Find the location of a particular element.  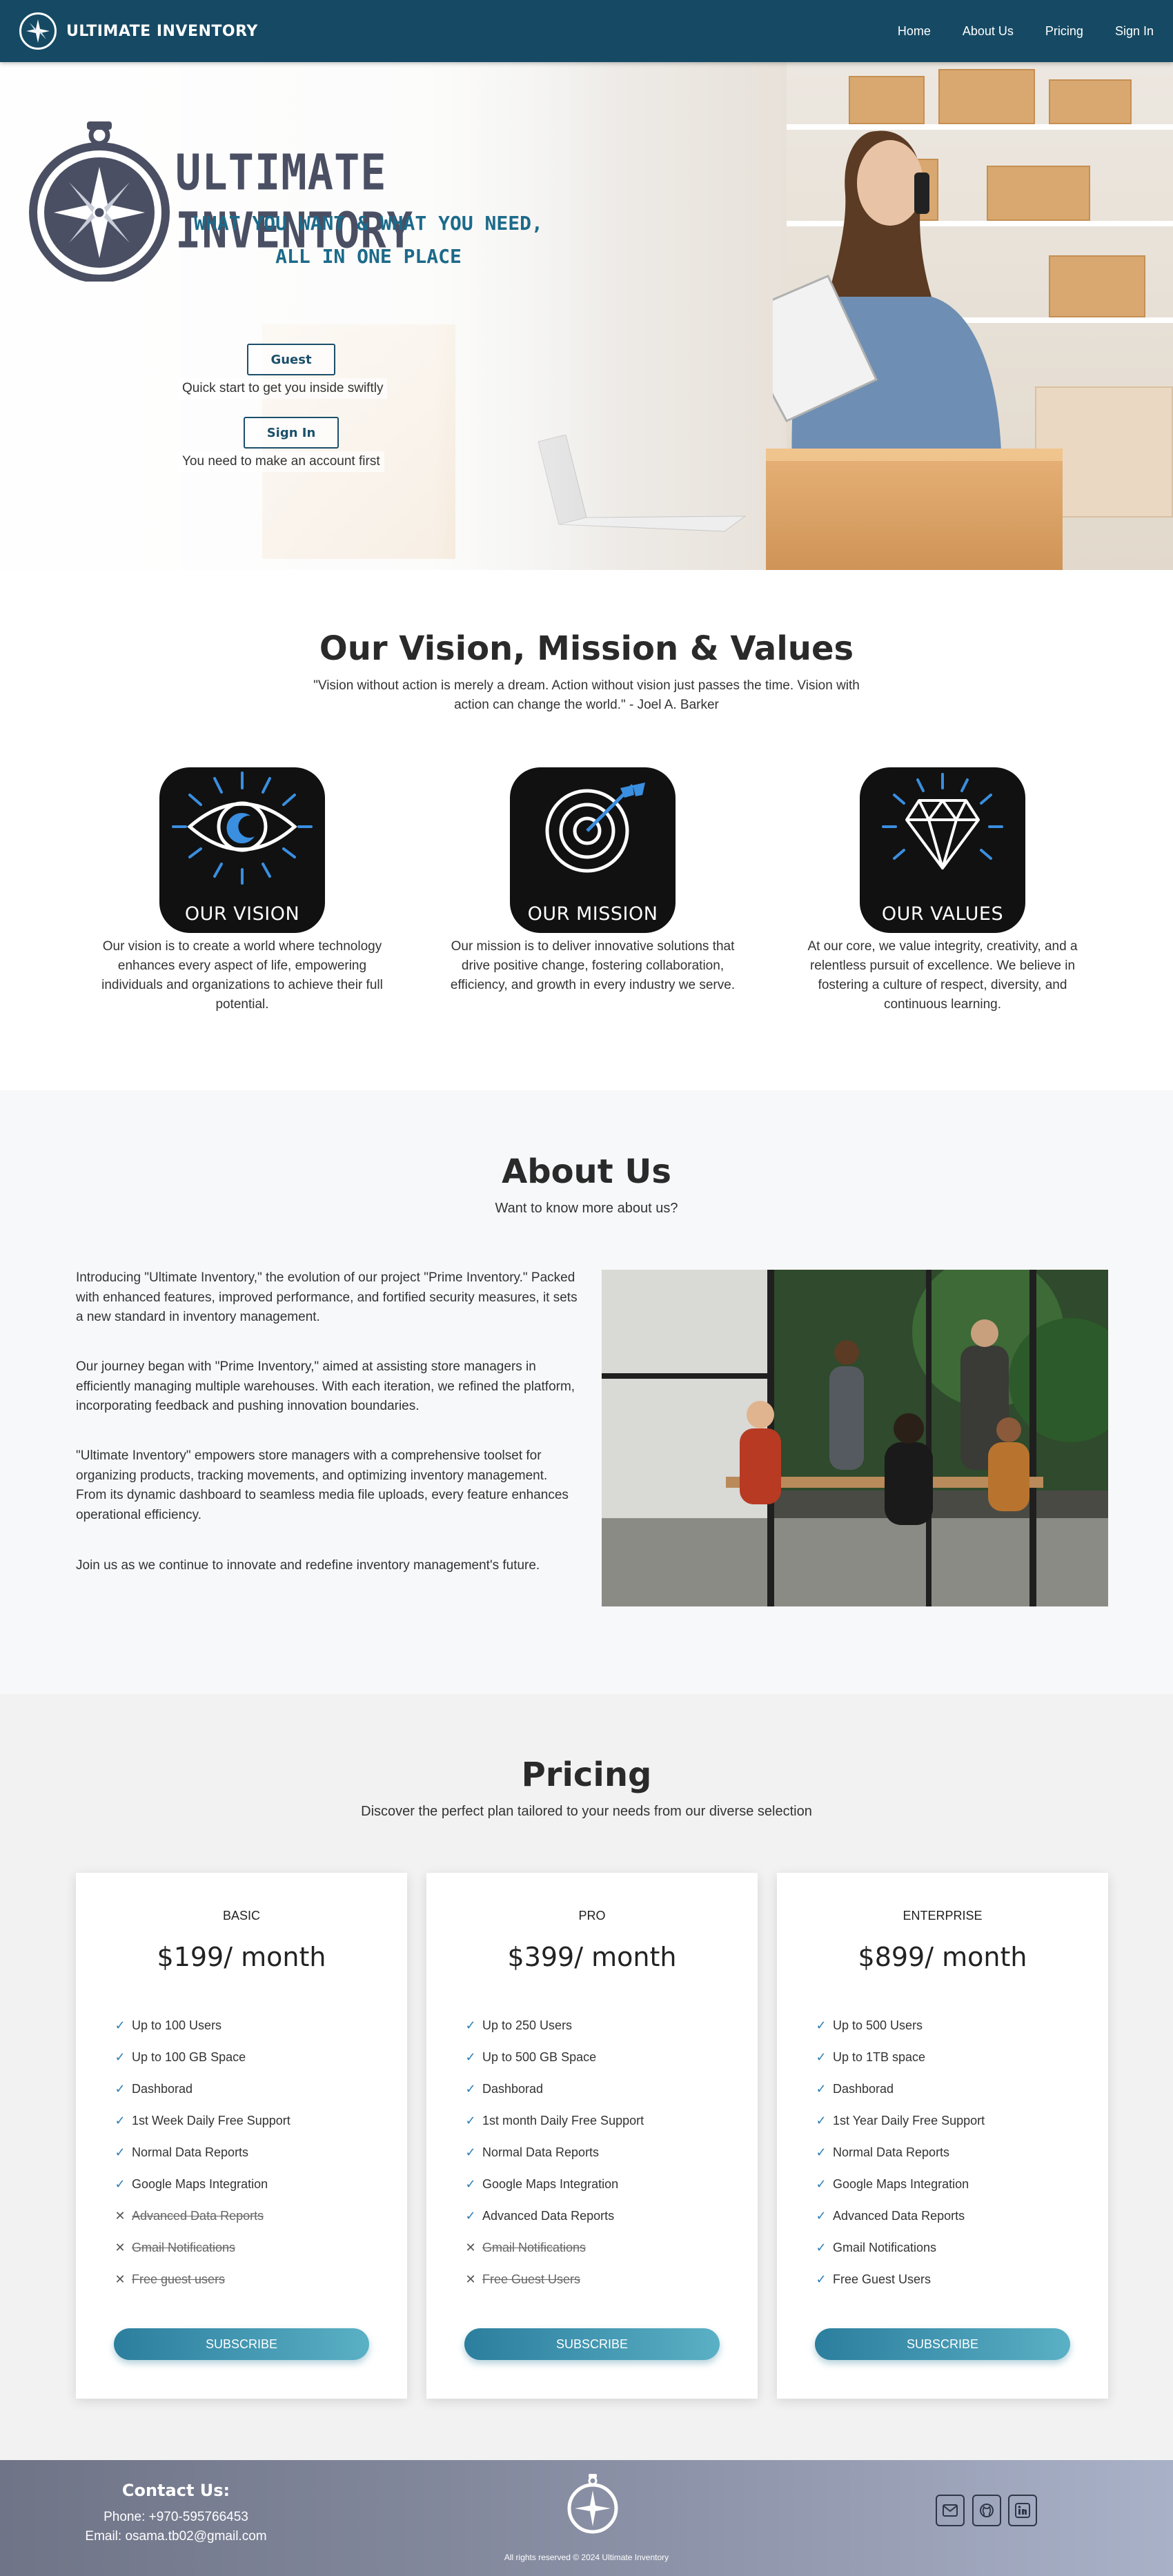

feature-item: ✕ Free Guest Users is located at coordinates (522, 2279).